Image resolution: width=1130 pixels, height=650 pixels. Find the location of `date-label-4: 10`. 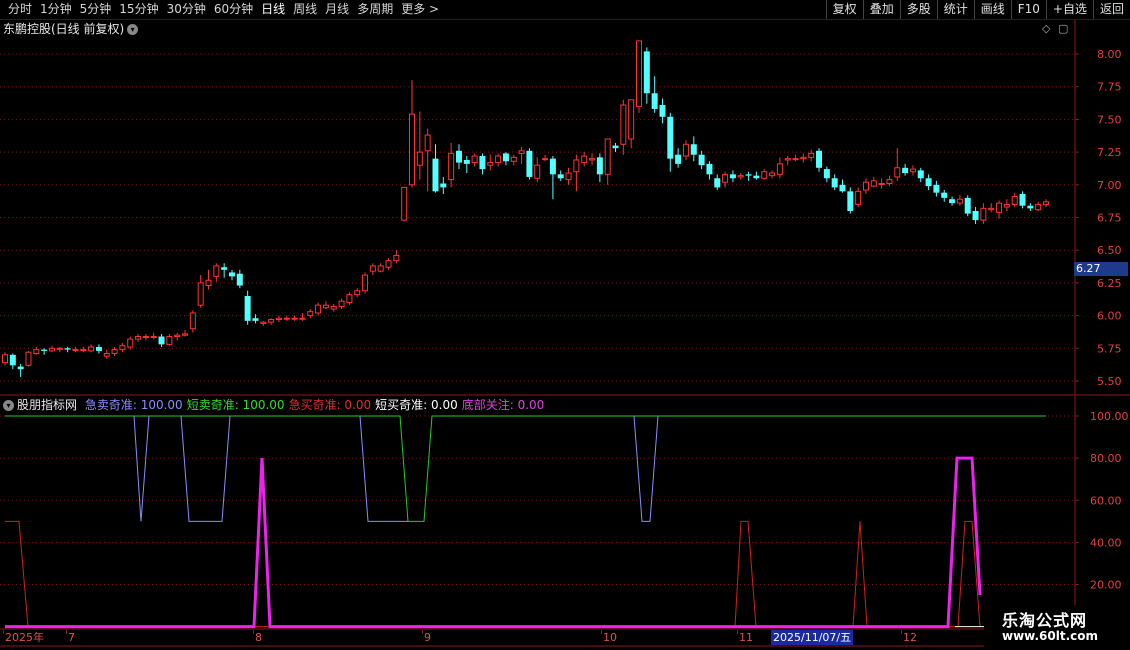

date-label-4: 10 is located at coordinates (610, 637).